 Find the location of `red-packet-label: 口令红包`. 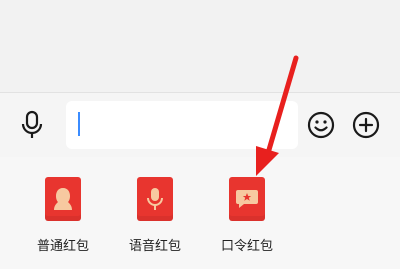

red-packet-label: 口令红包 is located at coordinates (246, 246).